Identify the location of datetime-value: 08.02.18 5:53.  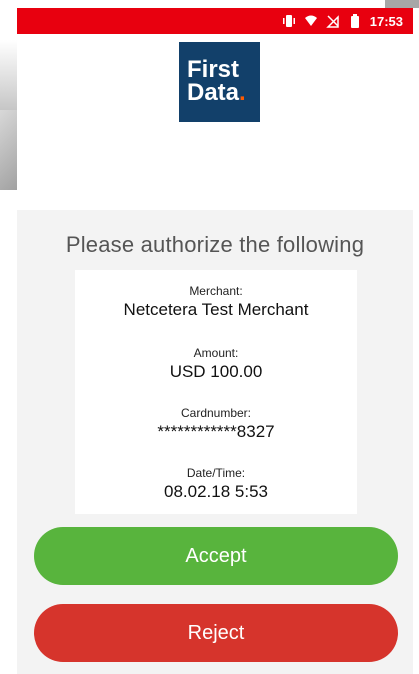
(216, 491).